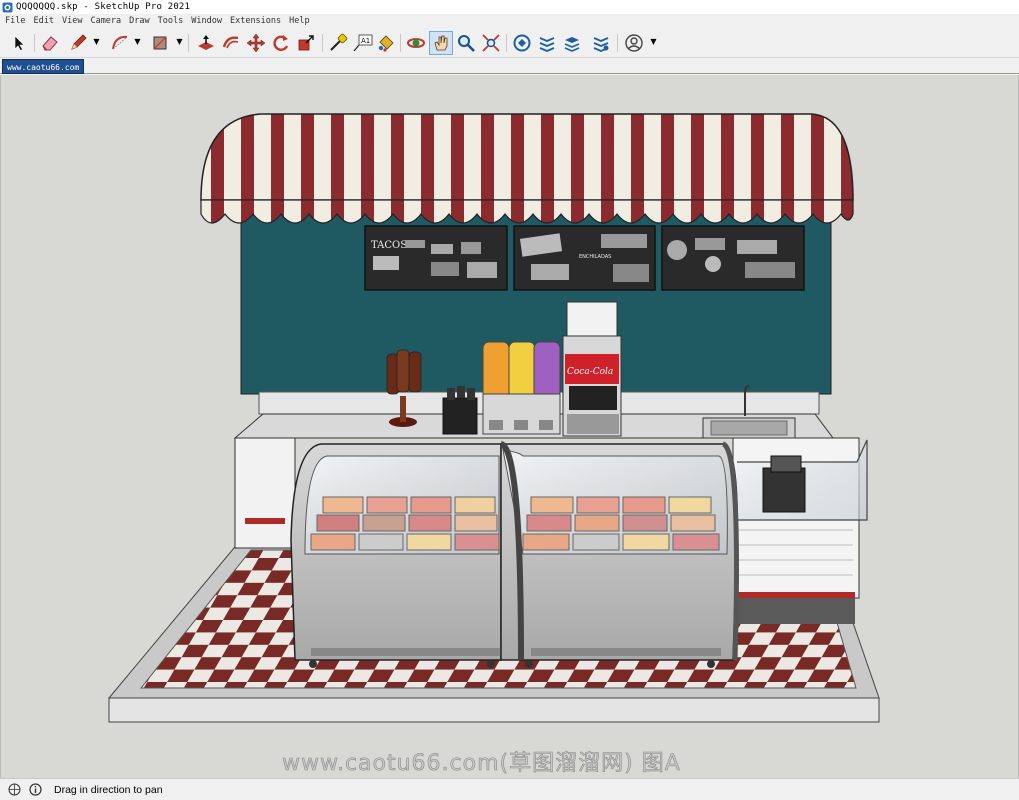 This screenshot has height=800, width=1019. I want to click on zoom-extents-icon, so click(491, 43).